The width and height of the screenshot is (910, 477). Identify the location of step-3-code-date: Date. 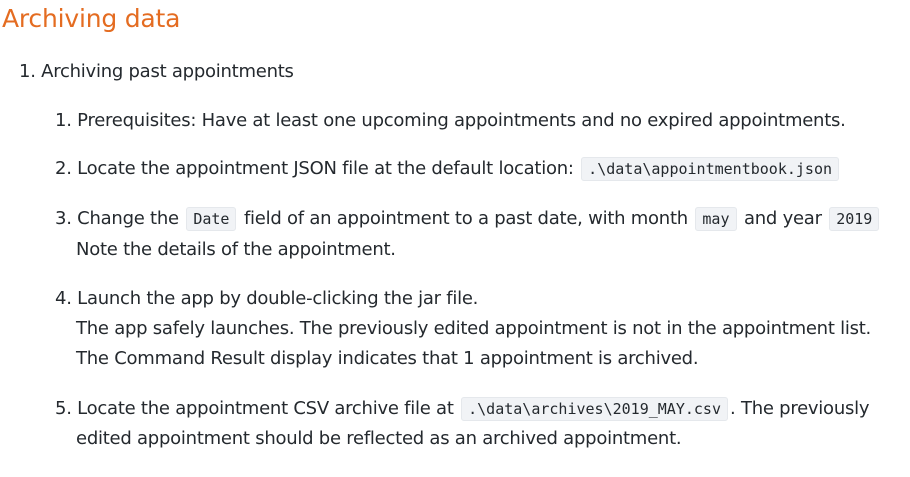
(211, 219).